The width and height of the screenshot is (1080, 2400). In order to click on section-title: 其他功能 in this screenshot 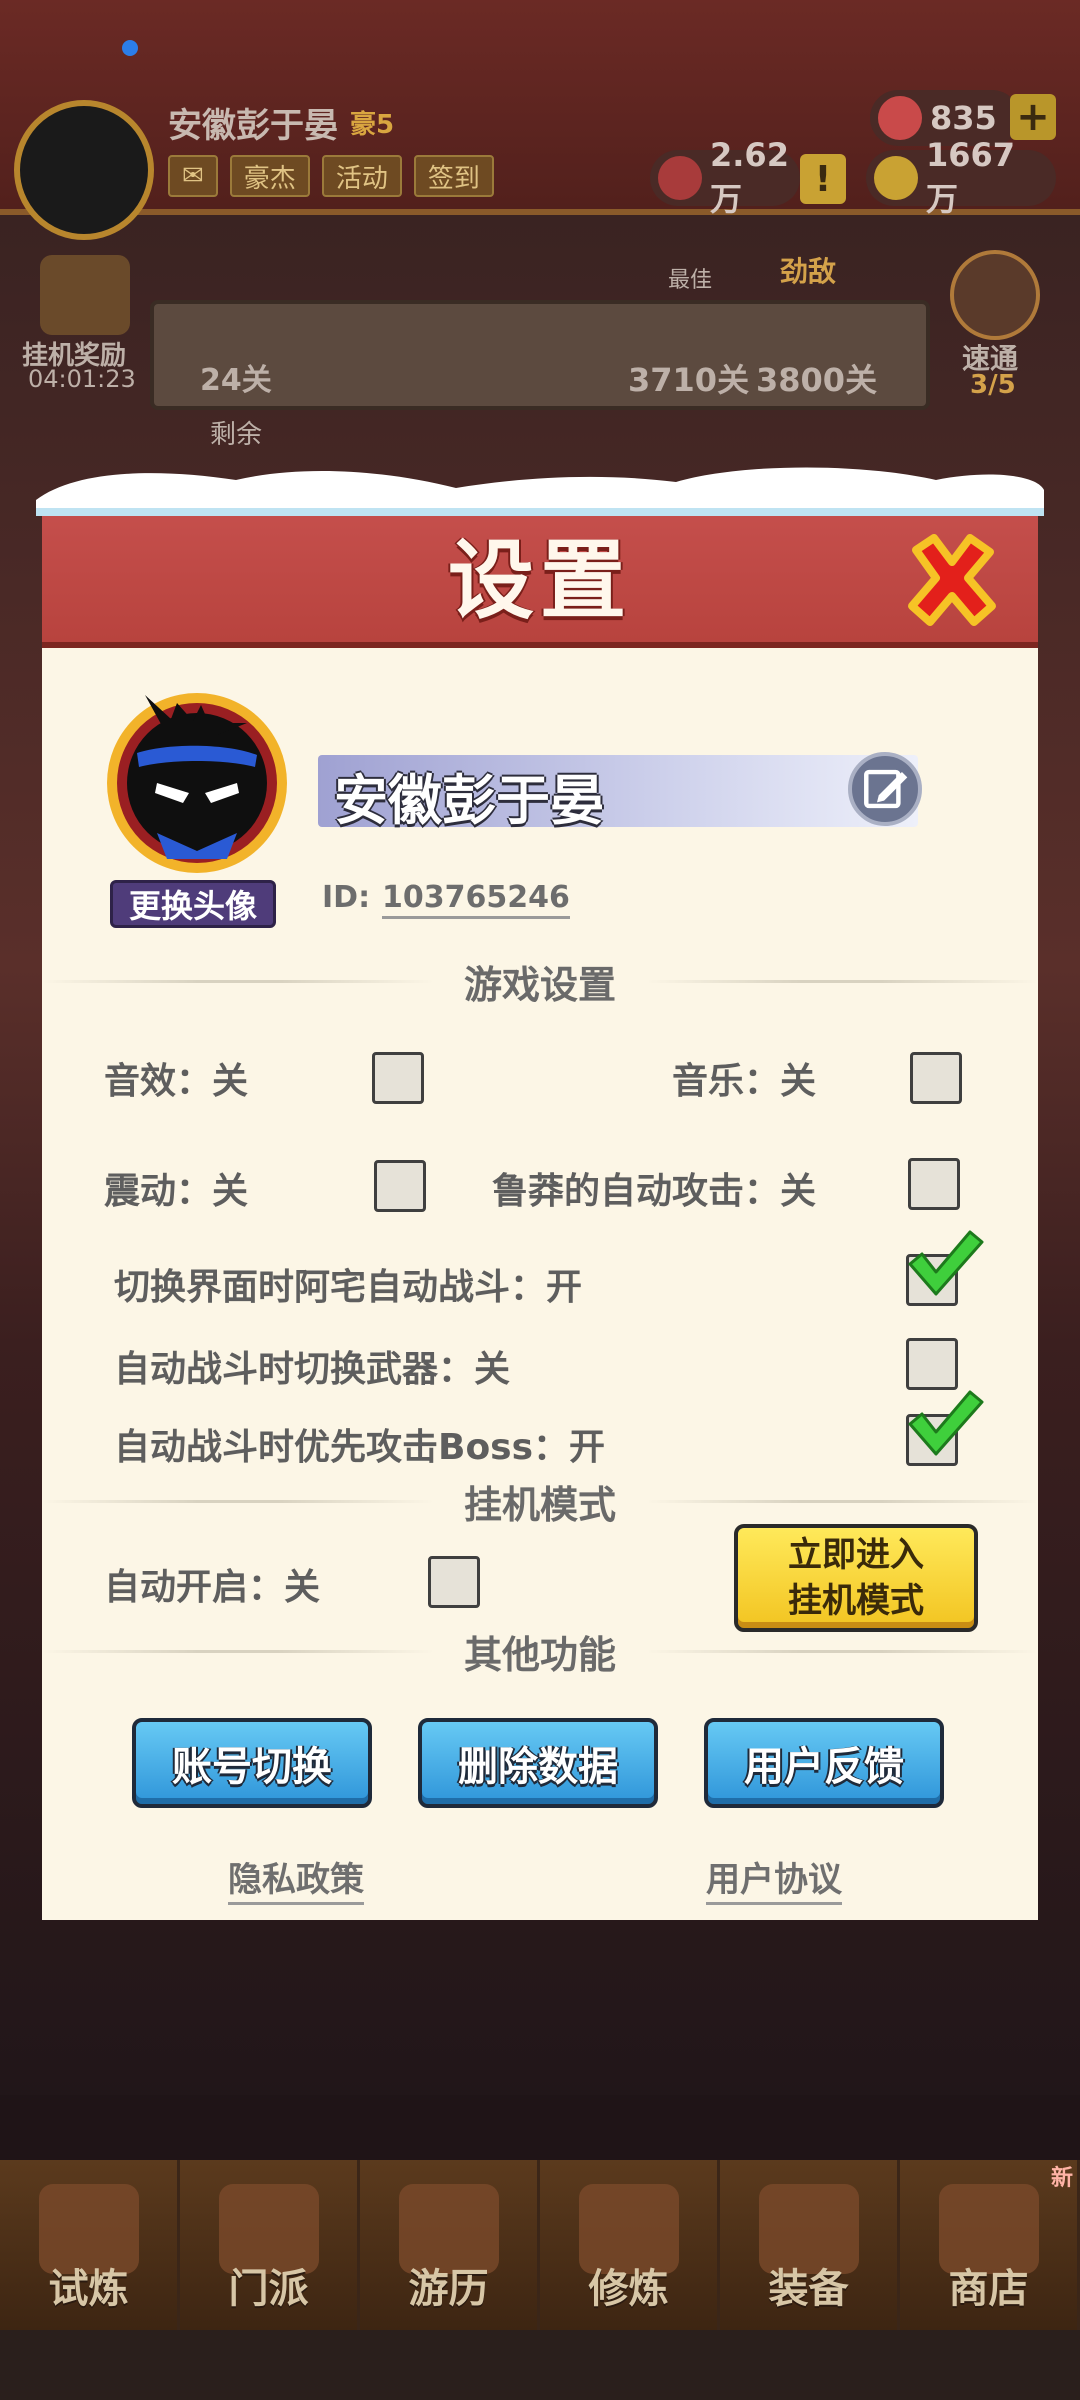, I will do `click(540, 1654)`.